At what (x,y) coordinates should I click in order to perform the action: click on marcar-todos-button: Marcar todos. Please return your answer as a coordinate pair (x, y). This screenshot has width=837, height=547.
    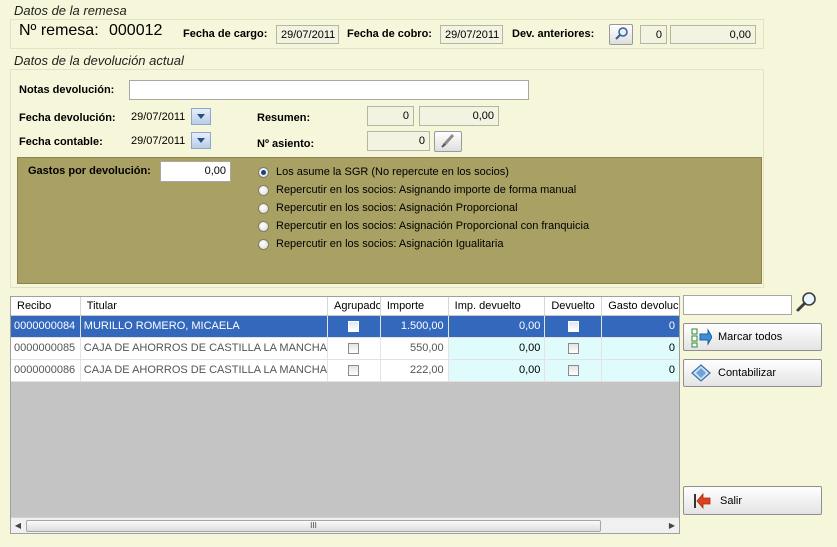
    Looking at the image, I should click on (752, 337).